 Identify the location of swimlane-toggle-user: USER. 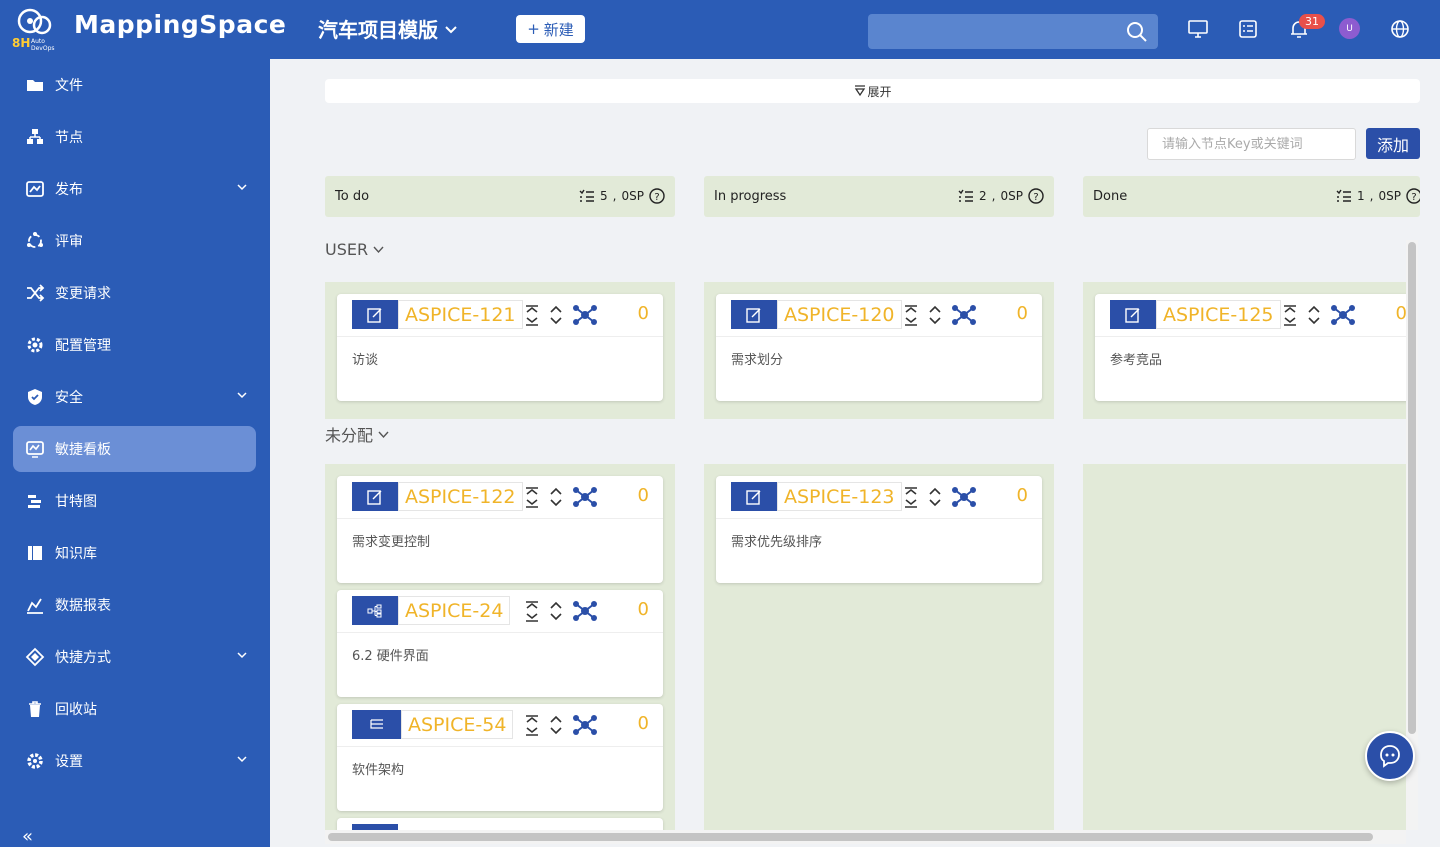
(355, 249).